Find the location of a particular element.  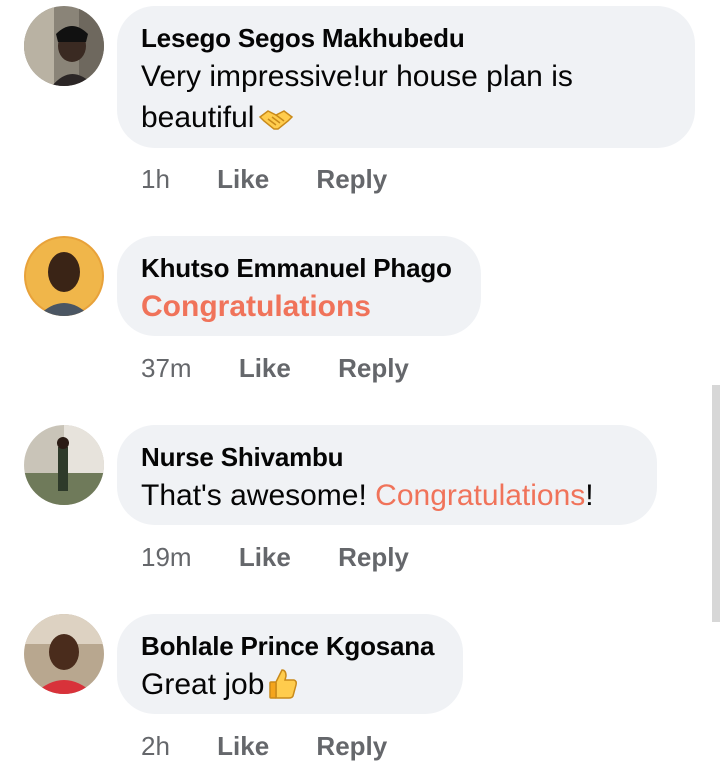

handshake-icon is located at coordinates (276, 123).